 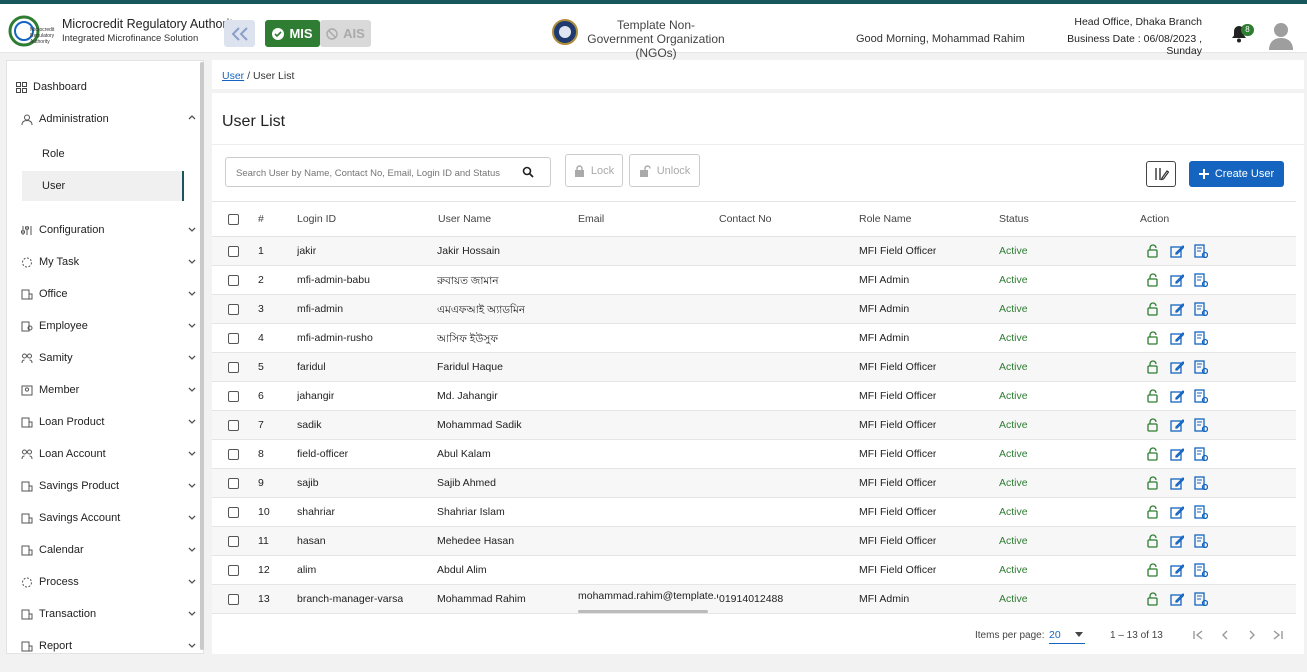 What do you see at coordinates (1252, 635) in the screenshot?
I see `next-page-icon` at bounding box center [1252, 635].